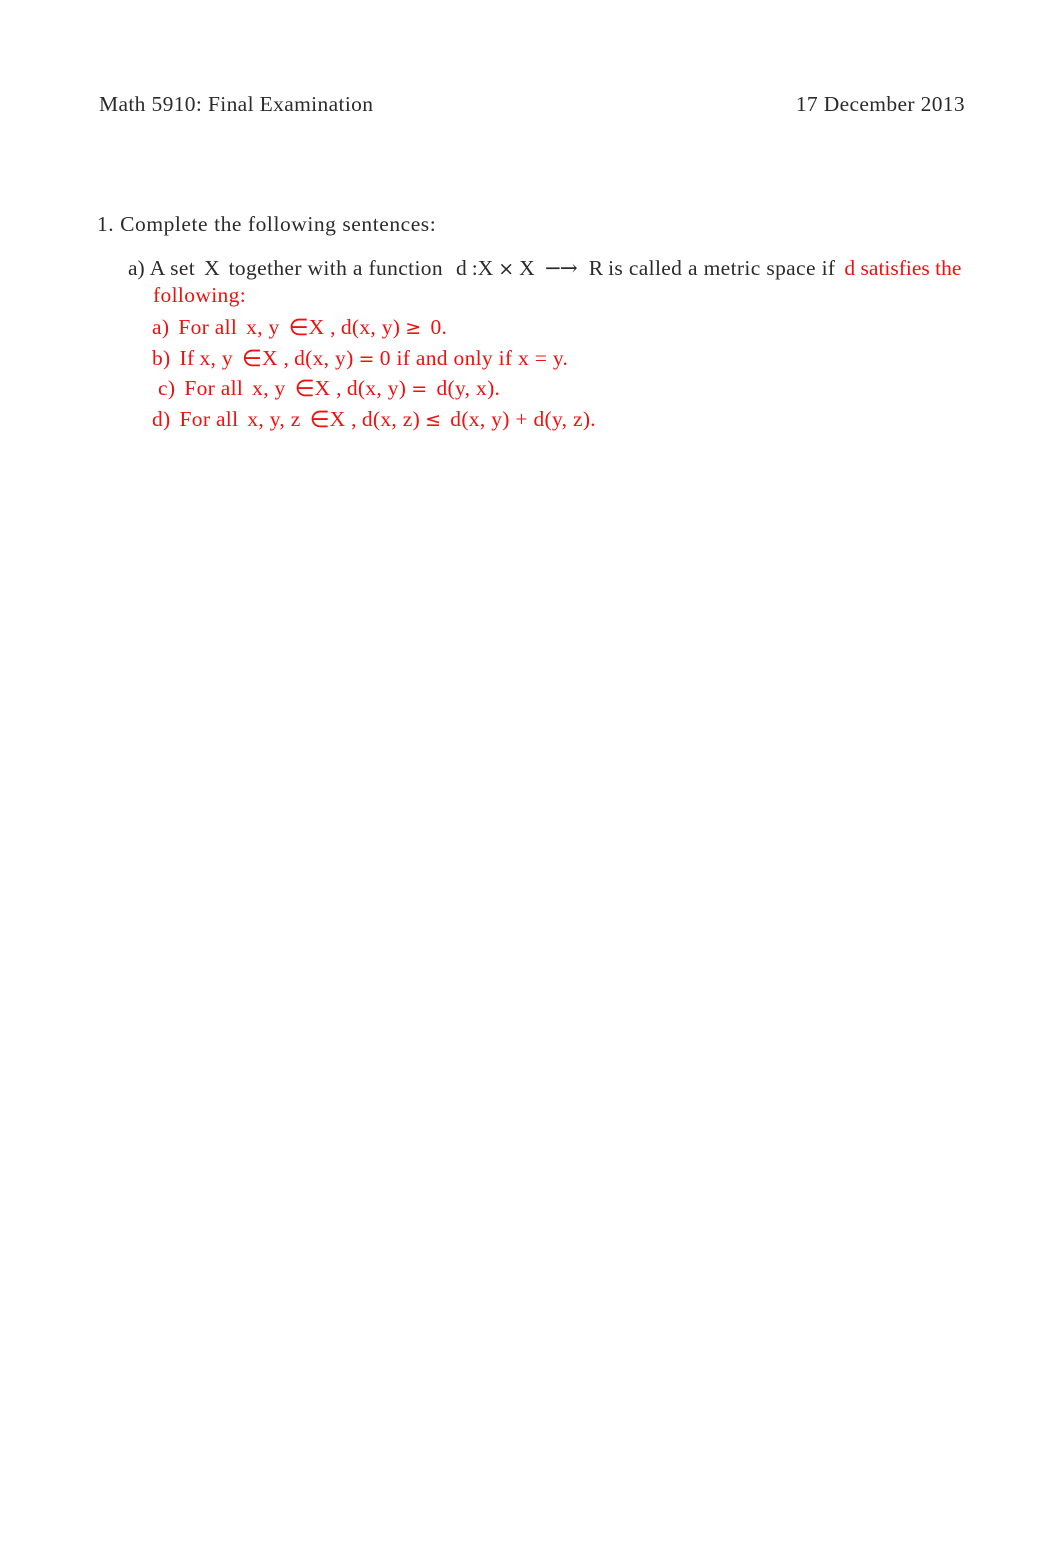 Image resolution: width=1062 pixels, height=1561 pixels. Describe the element at coordinates (547, 224) in the screenshot. I see `question-1: 1. Complete the following sentences:` at that location.